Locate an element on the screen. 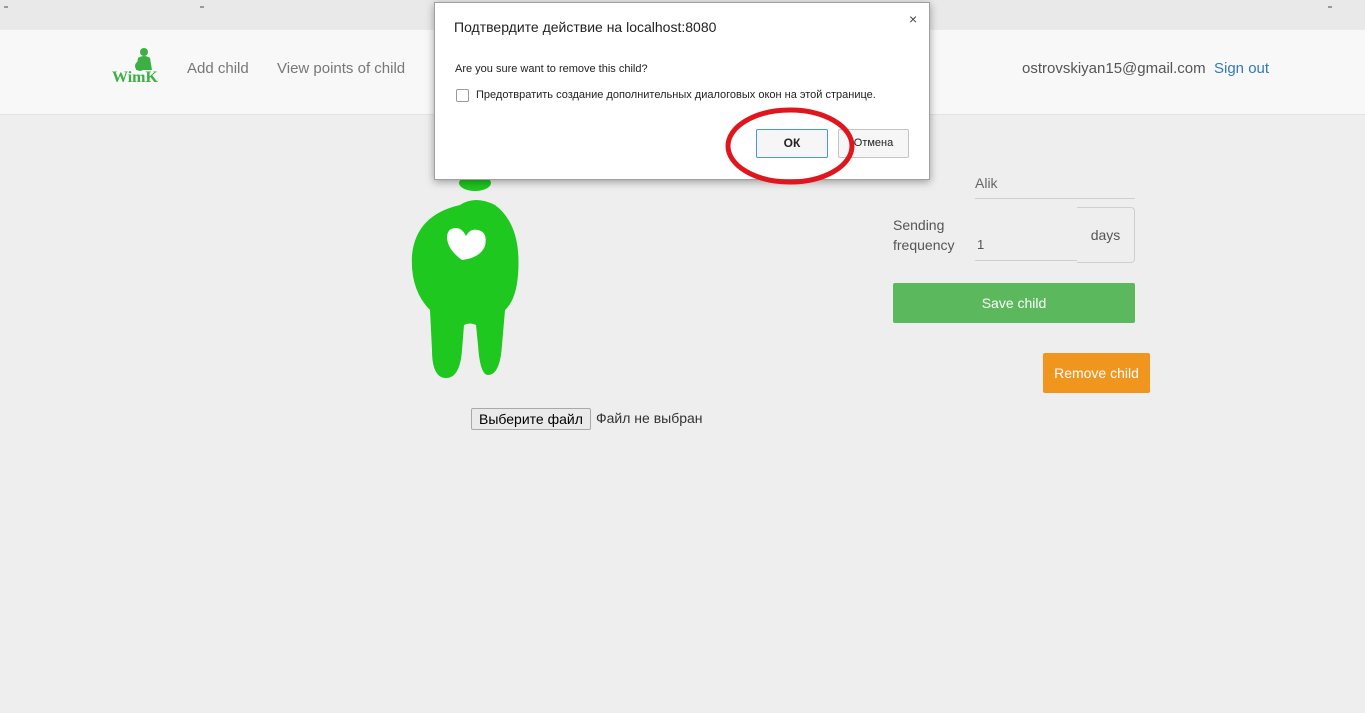  user-email: ostrovskiyan15@gmail.com is located at coordinates (1114, 68).